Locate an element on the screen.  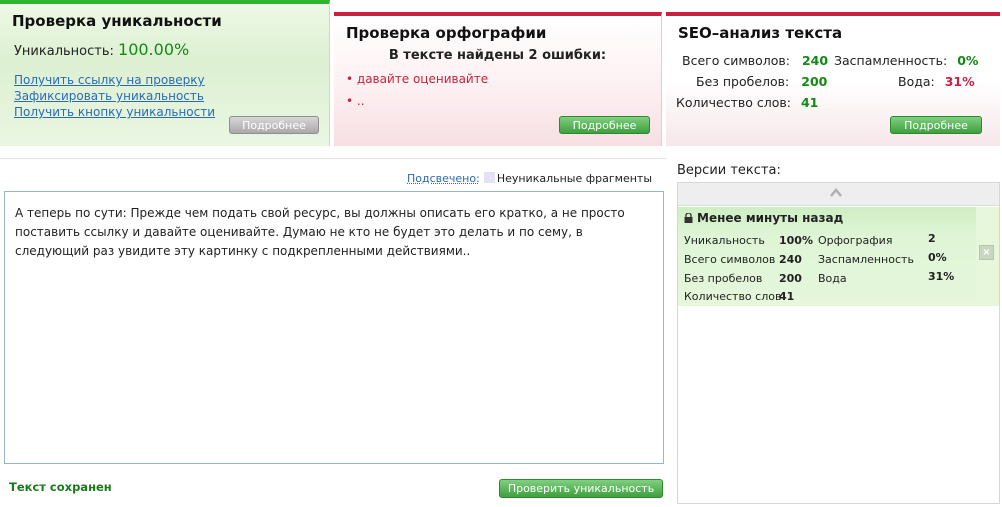
version-spam-value: 0% is located at coordinates (937, 257).